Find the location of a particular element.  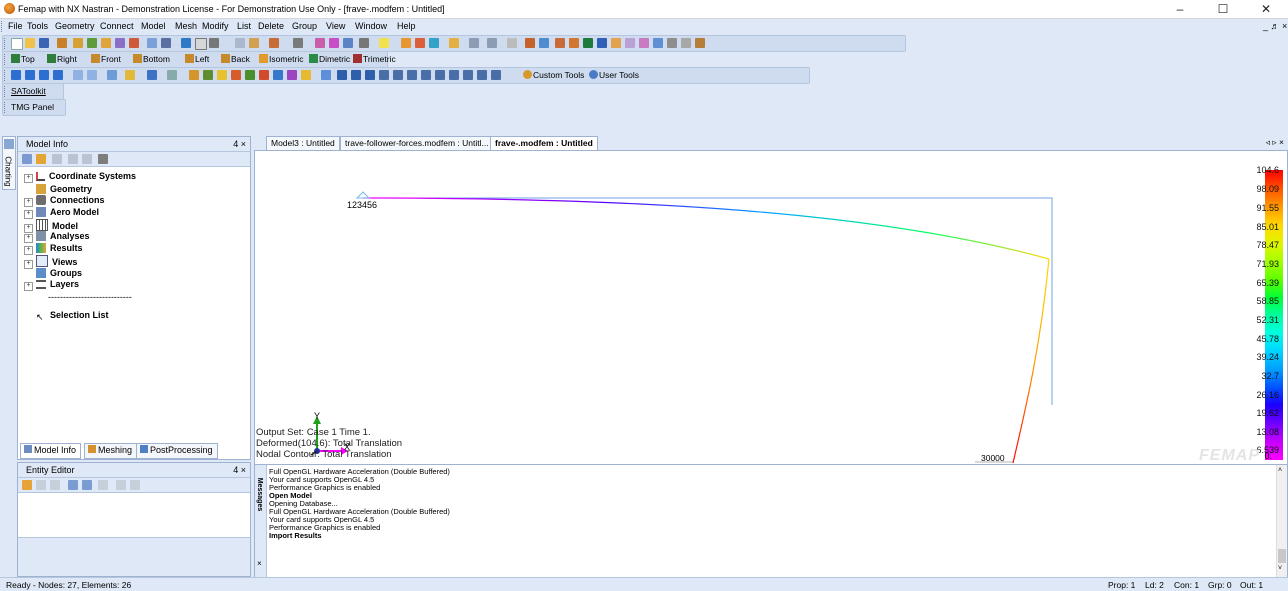

tab-meshing: Meshing is located at coordinates (111, 451).